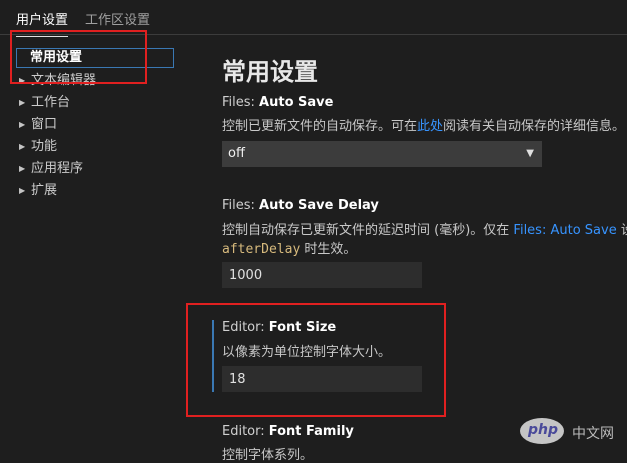  What do you see at coordinates (236, 153) in the screenshot?
I see `select-value: off` at bounding box center [236, 153].